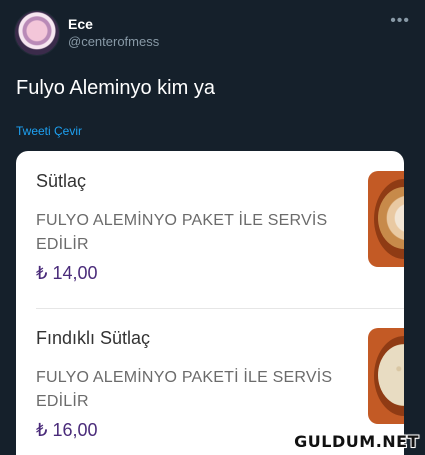 The image size is (425, 455). Describe the element at coordinates (61, 181) in the screenshot. I see `menu-item-title: Sütlaç` at that location.